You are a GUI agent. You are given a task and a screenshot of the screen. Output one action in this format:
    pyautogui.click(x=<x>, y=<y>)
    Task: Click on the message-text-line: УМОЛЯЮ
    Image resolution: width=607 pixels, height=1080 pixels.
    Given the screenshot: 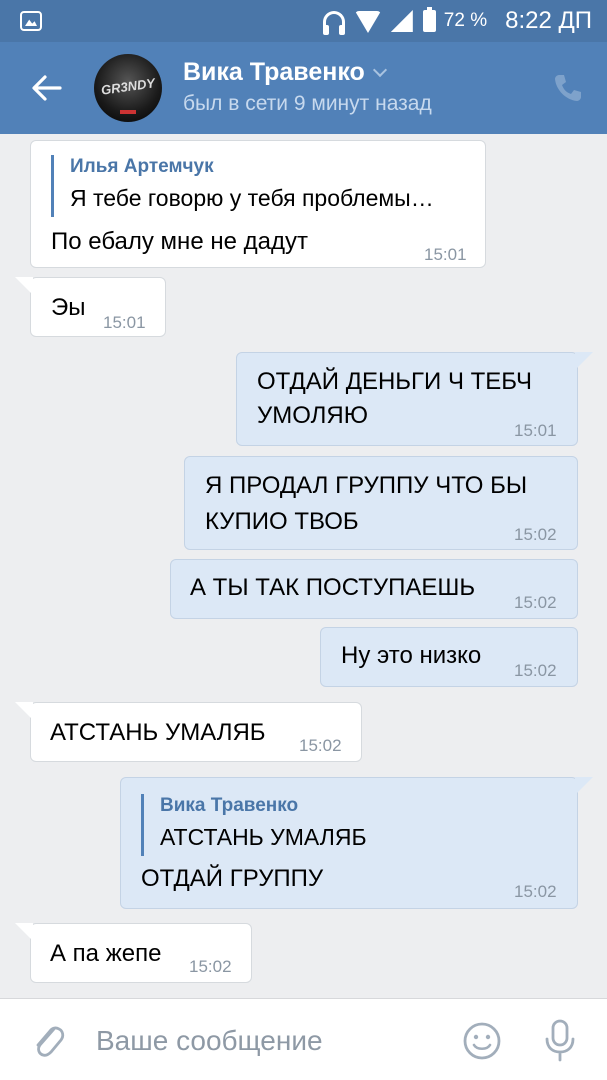 What is the action you would take?
    pyautogui.click(x=312, y=415)
    